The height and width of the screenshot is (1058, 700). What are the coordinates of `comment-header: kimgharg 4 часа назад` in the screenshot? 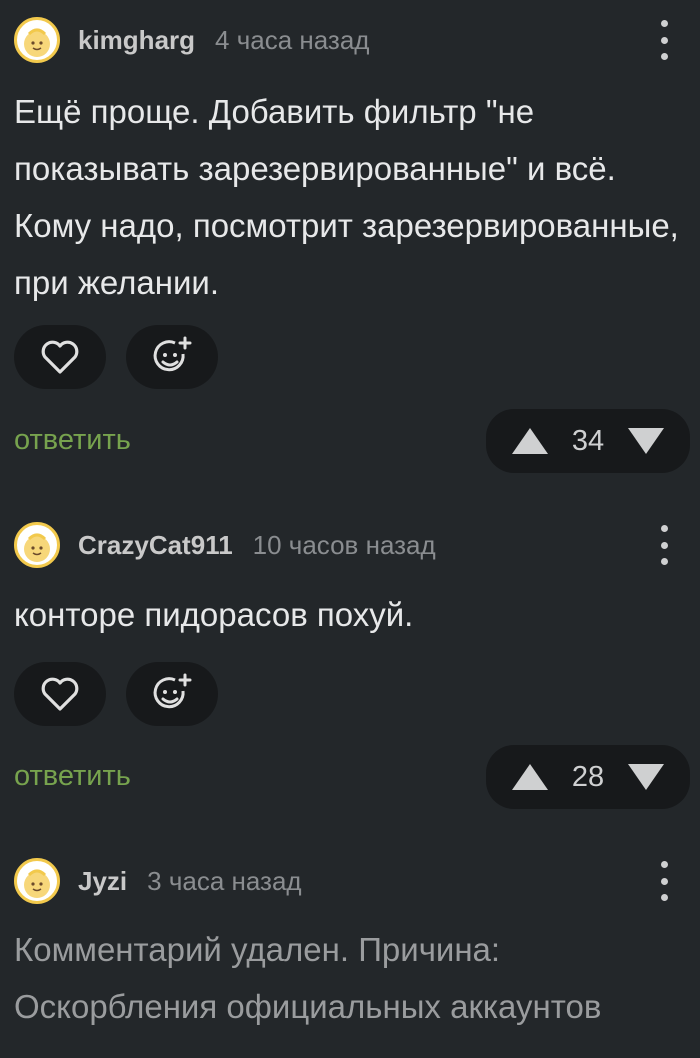 It's located at (191, 40).